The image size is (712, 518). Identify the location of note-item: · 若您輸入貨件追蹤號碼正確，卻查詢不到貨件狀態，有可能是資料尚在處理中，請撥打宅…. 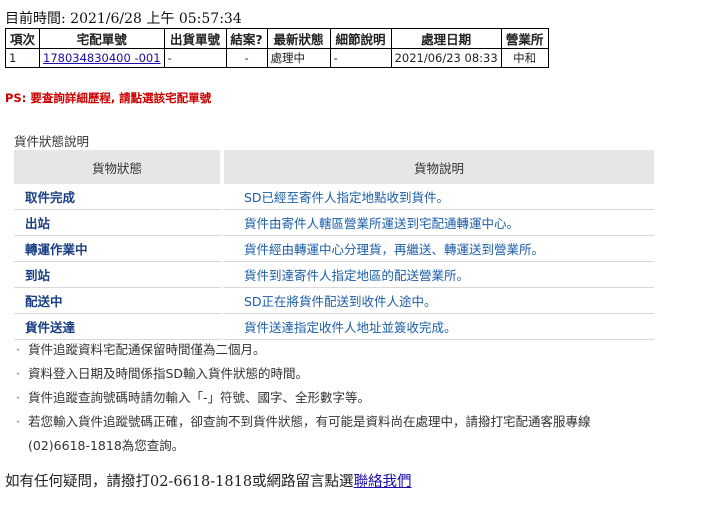
(354, 434).